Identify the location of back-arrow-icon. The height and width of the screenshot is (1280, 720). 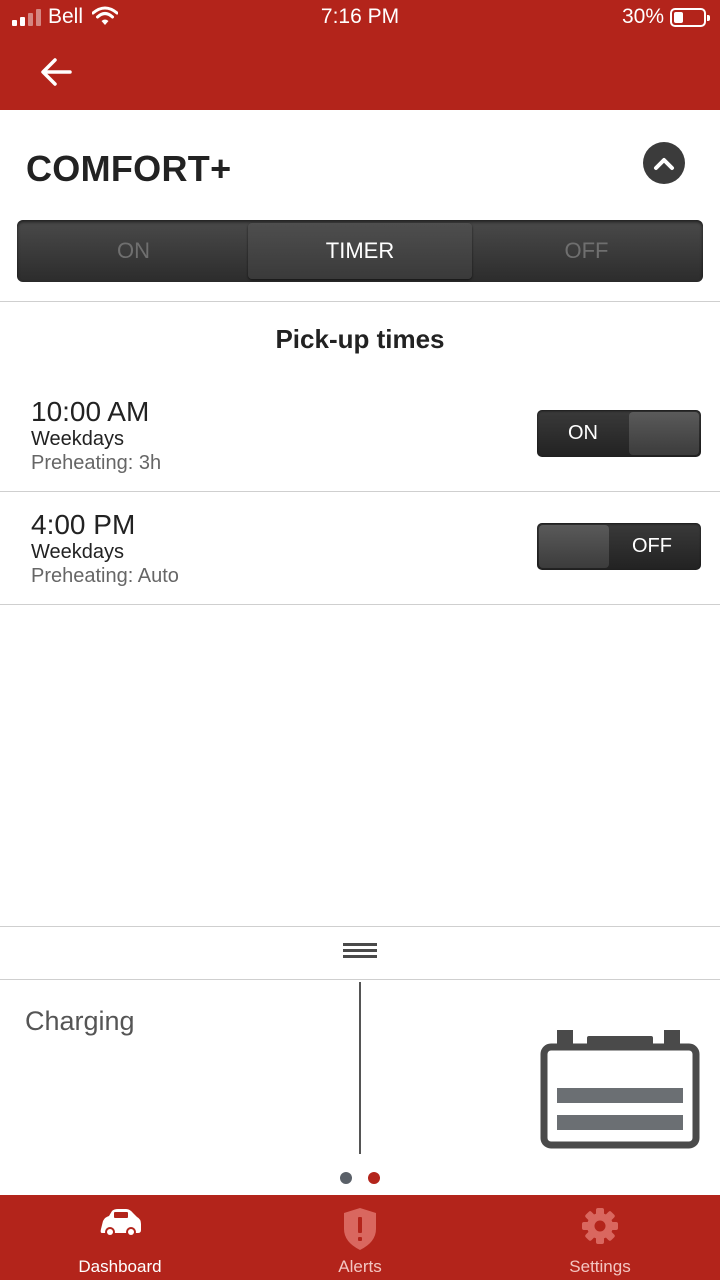
(56, 72).